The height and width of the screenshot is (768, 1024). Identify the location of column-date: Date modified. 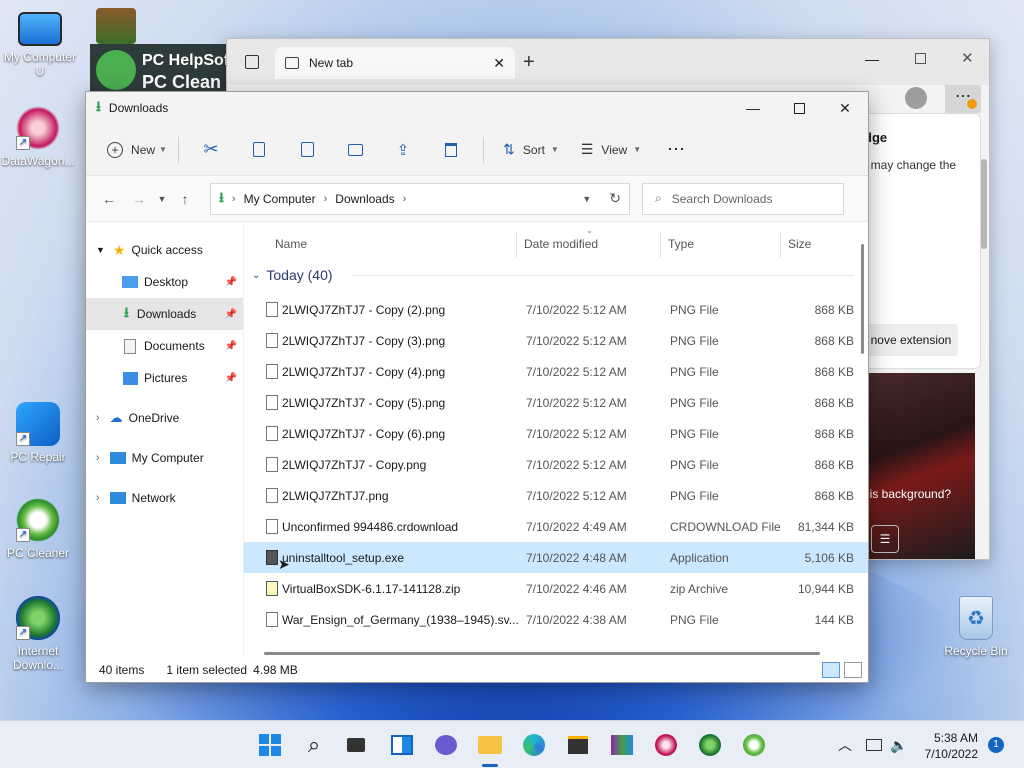
(561, 244).